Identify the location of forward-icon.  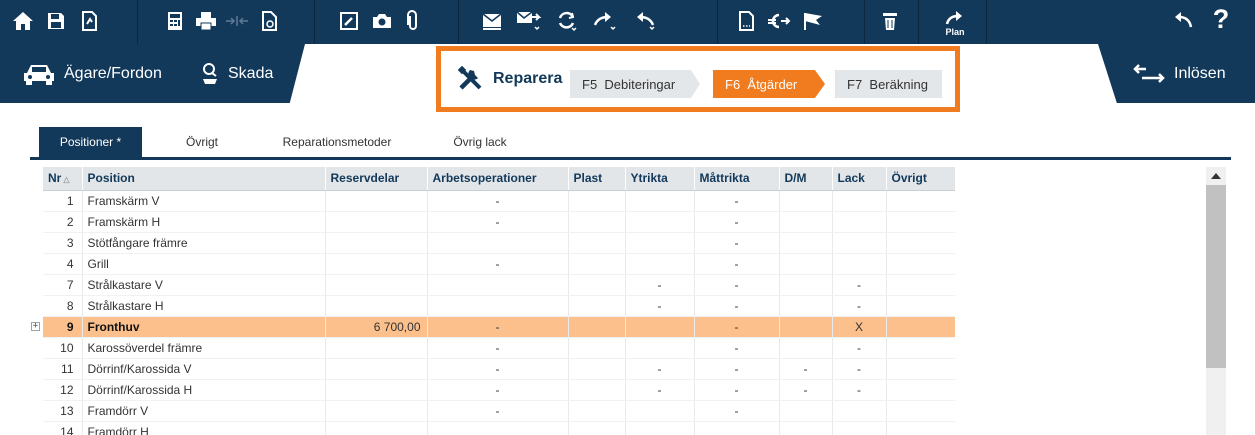
(605, 21).